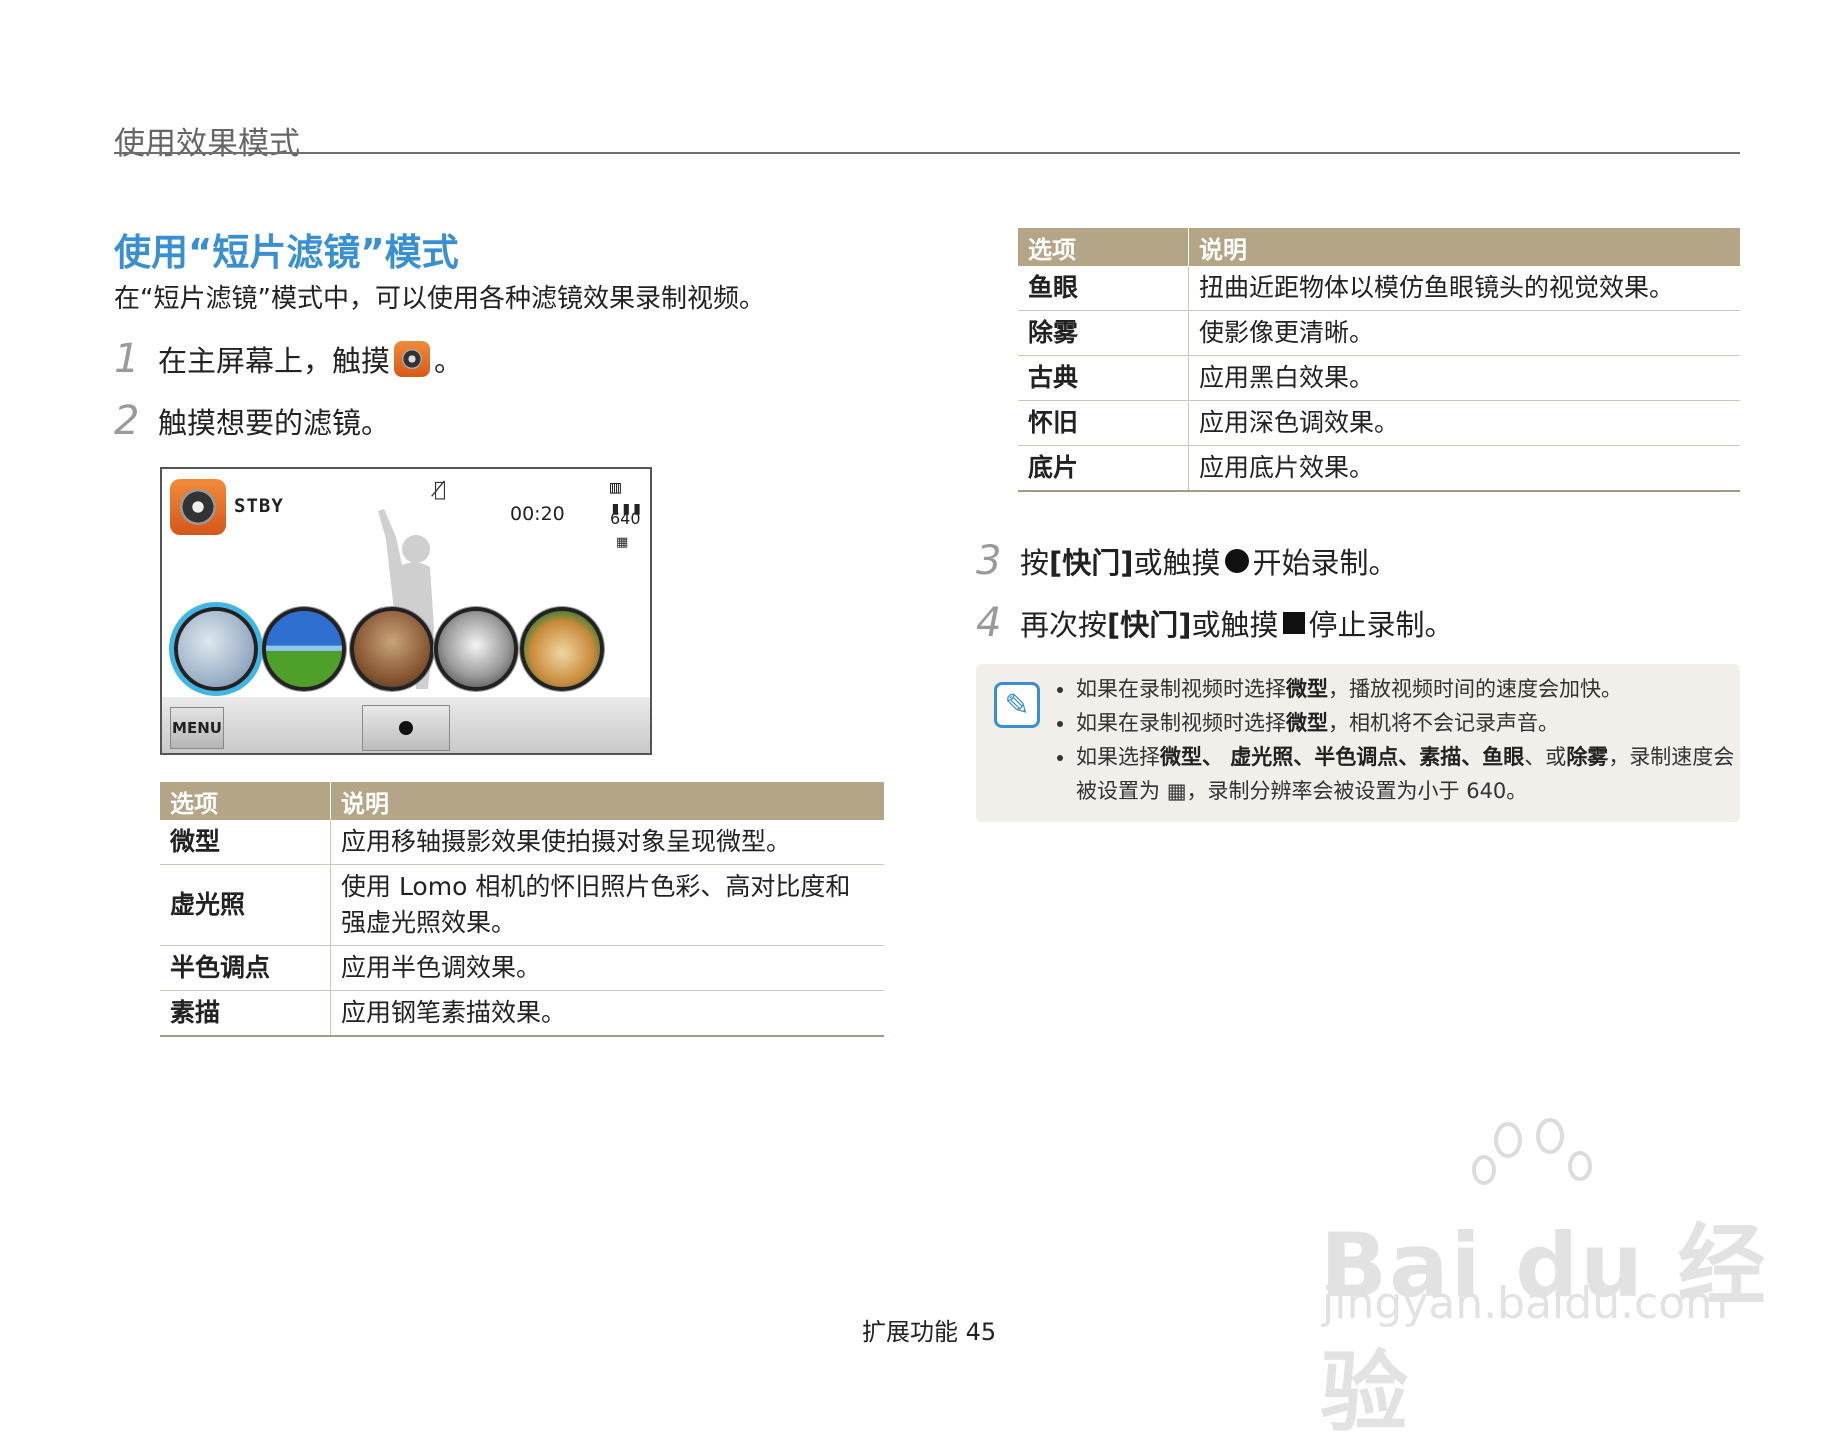 This screenshot has width=1848, height=1449. Describe the element at coordinates (274, 423) in the screenshot. I see `step-text: 触摸想要的滤镜。` at that location.